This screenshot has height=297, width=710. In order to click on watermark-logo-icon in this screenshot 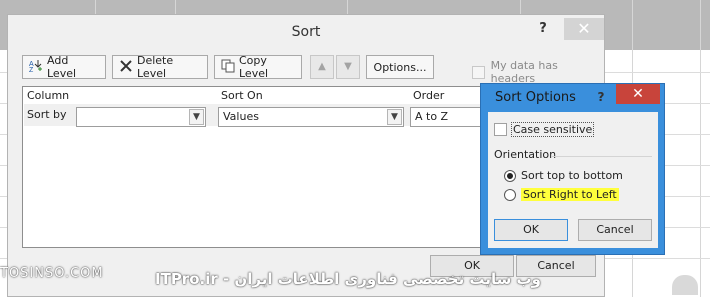, I will do `click(685, 285)`.